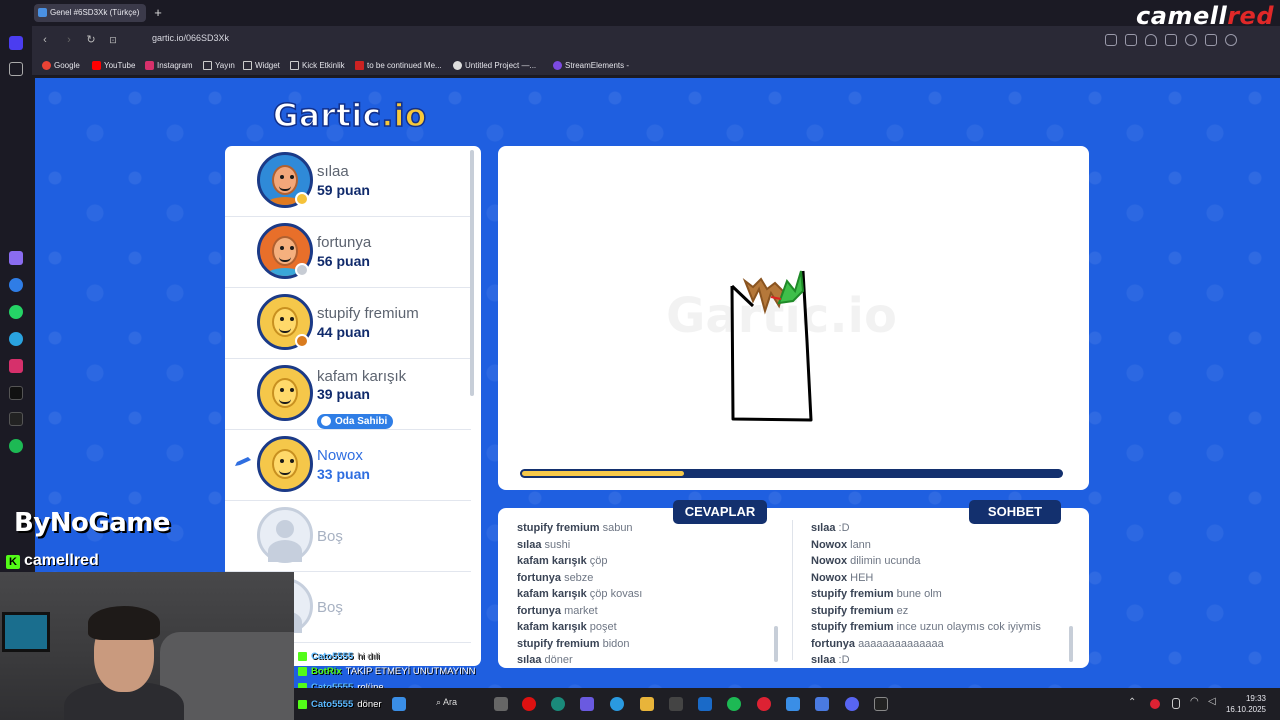 This screenshot has width=1280, height=720. What do you see at coordinates (598, 561) in the screenshot?
I see `chat-message-text: çöp` at bounding box center [598, 561].